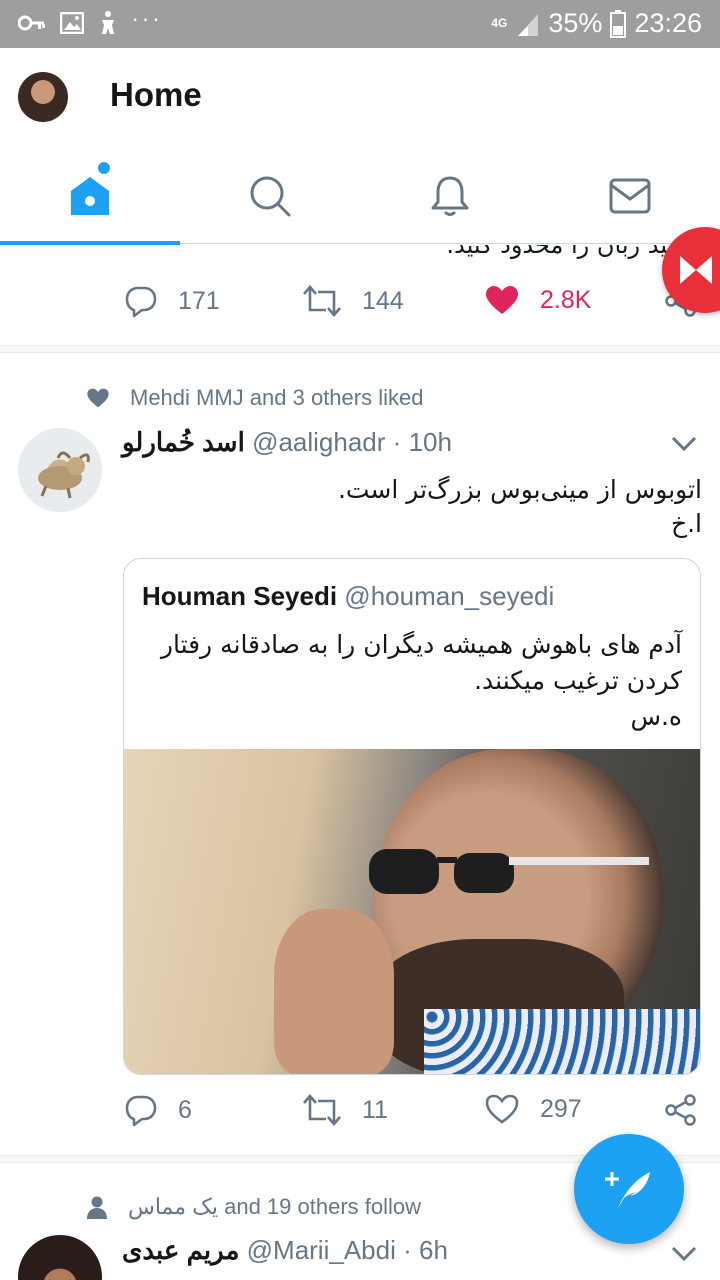 The image size is (720, 1280). I want to click on compose-tweet-button, so click(629, 1189).